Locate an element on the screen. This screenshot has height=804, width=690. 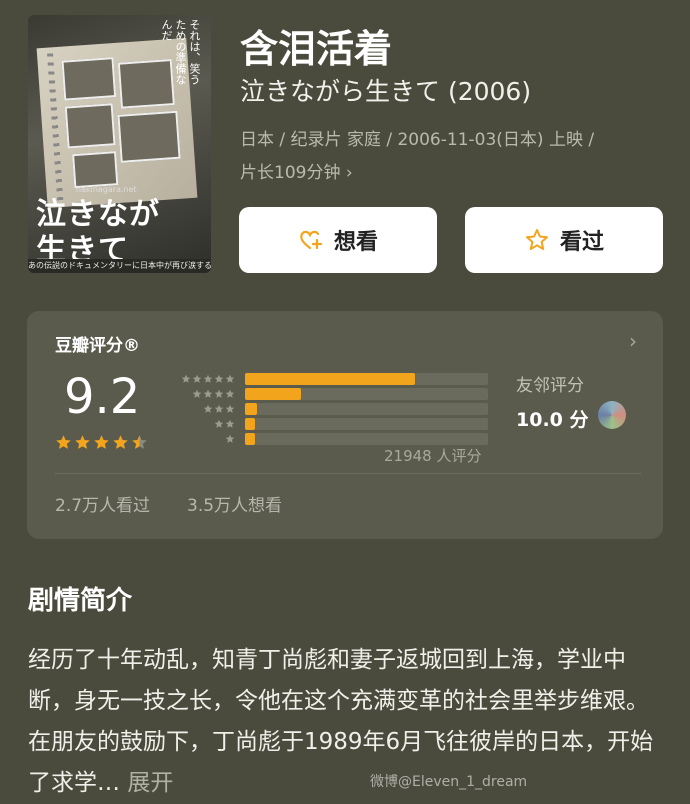
watched-button: 看过 is located at coordinates (564, 240).